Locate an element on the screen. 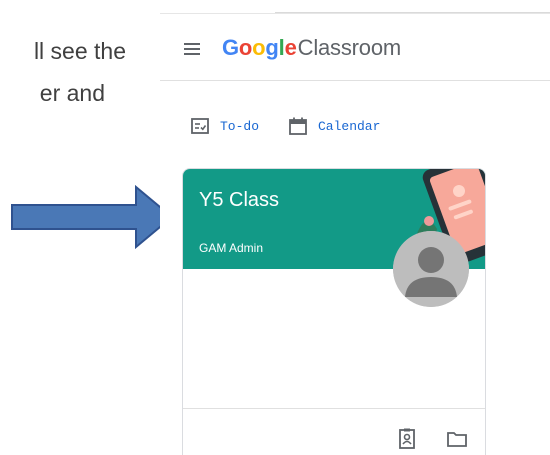 The image size is (550, 455). todo-checklist-icon is located at coordinates (200, 126).